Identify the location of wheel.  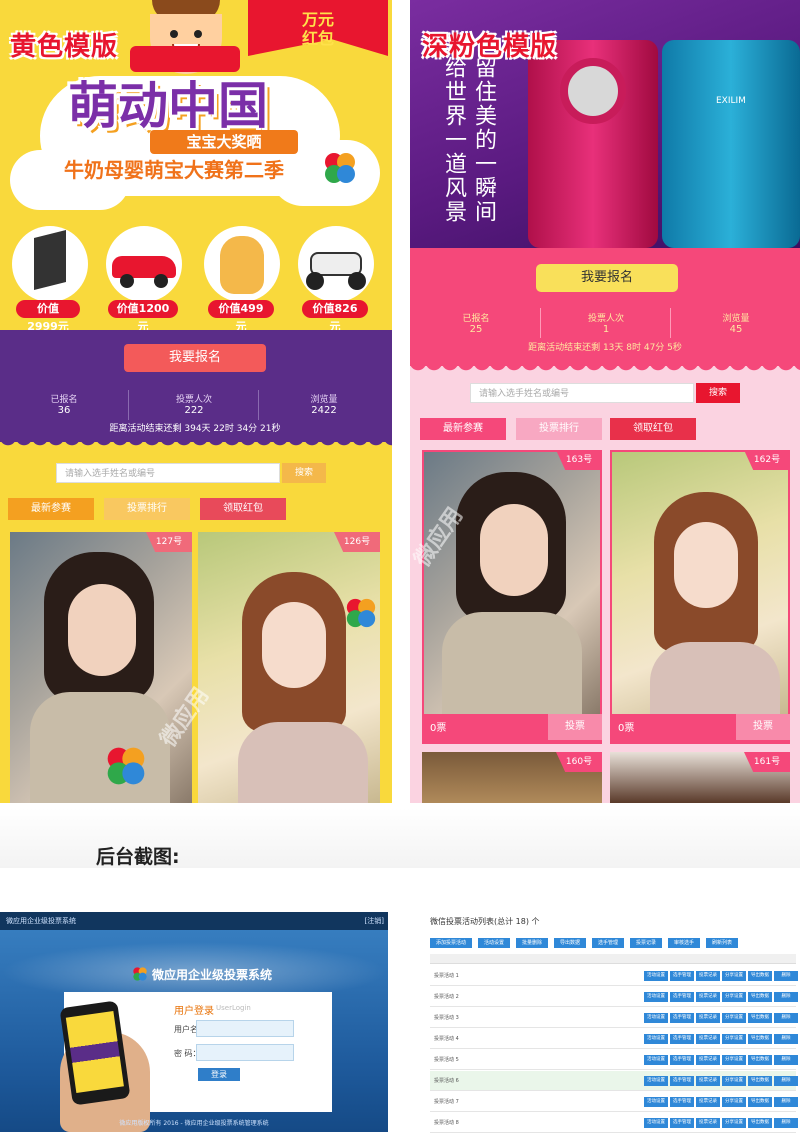
(357, 281).